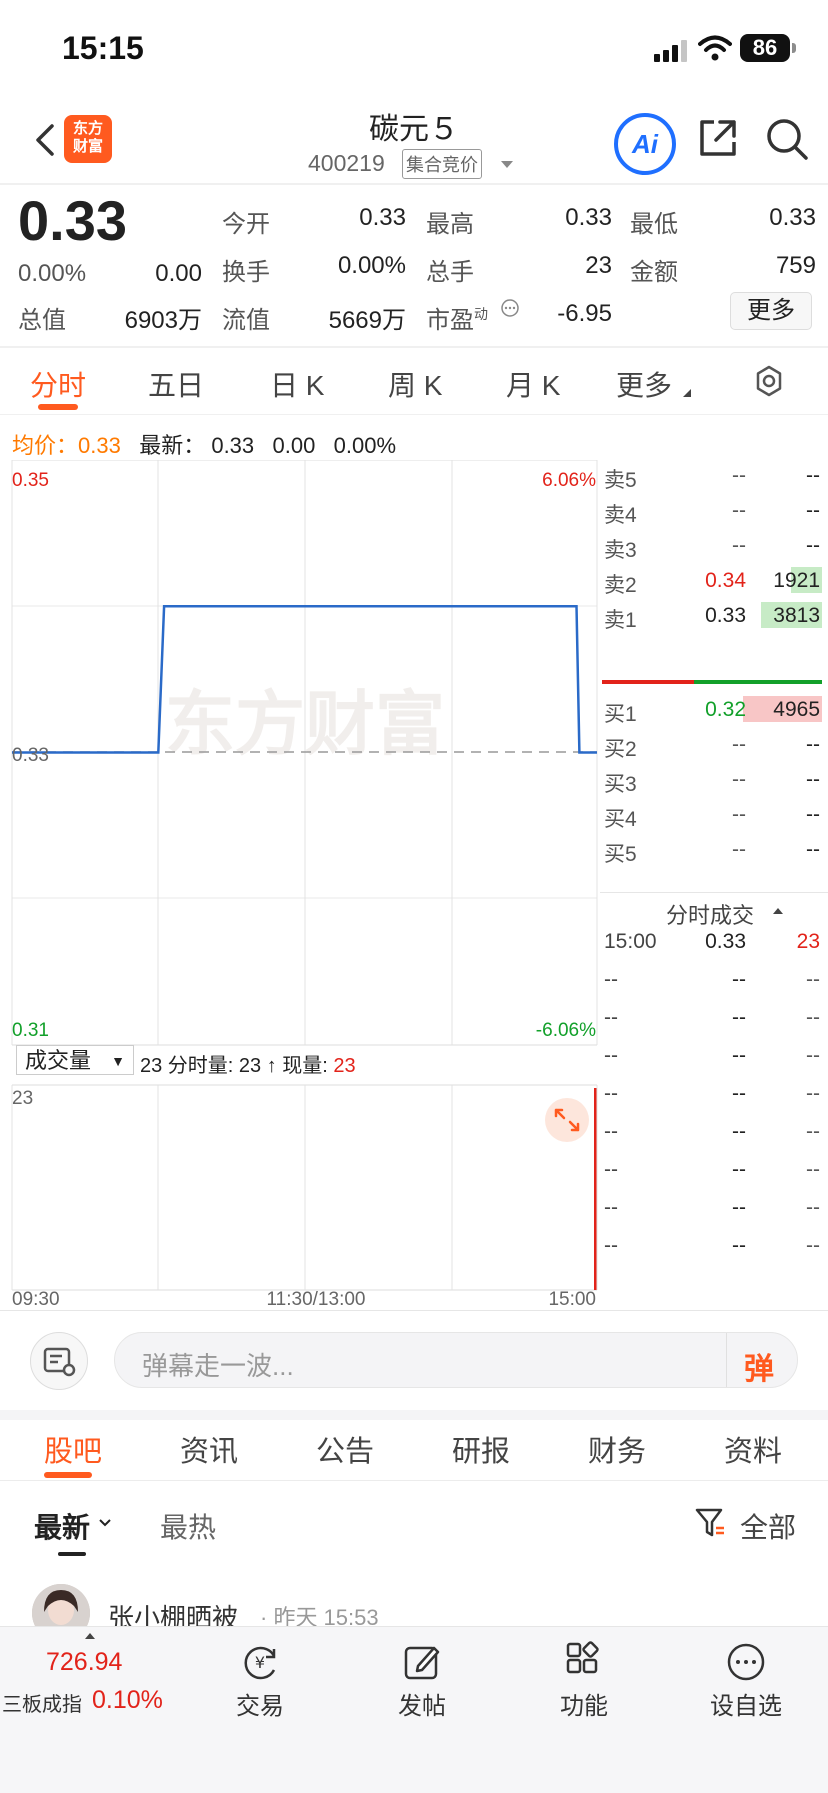  What do you see at coordinates (718, 138) in the screenshot?
I see `share-icon` at bounding box center [718, 138].